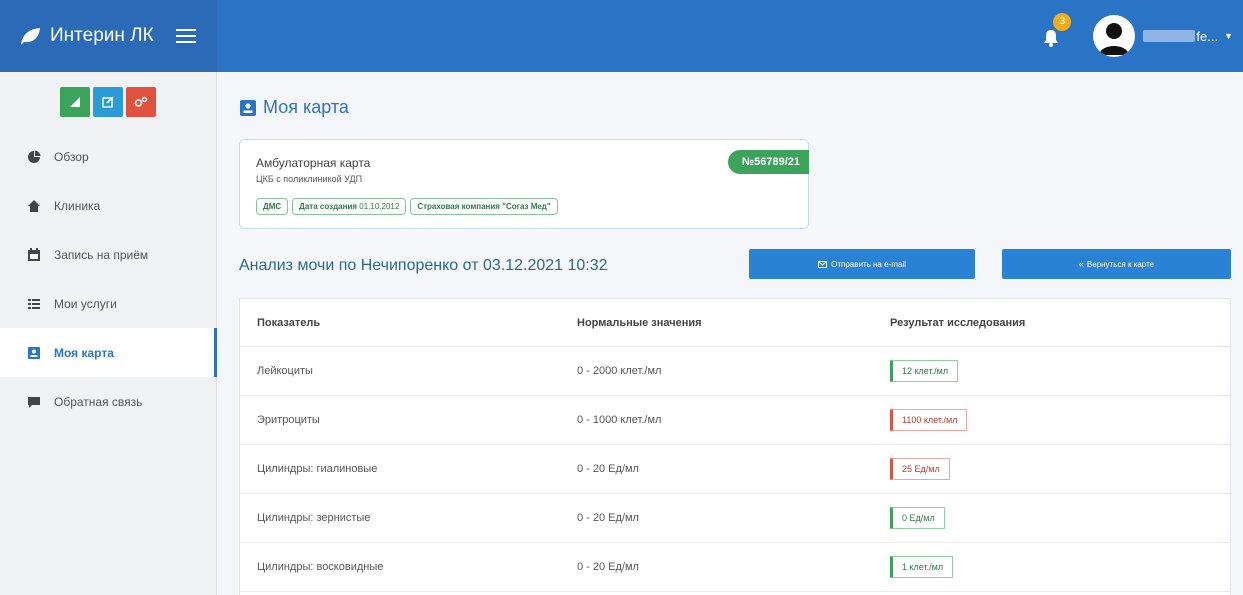  Describe the element at coordinates (823, 264) in the screenshot. I see `envelope-icon` at that location.